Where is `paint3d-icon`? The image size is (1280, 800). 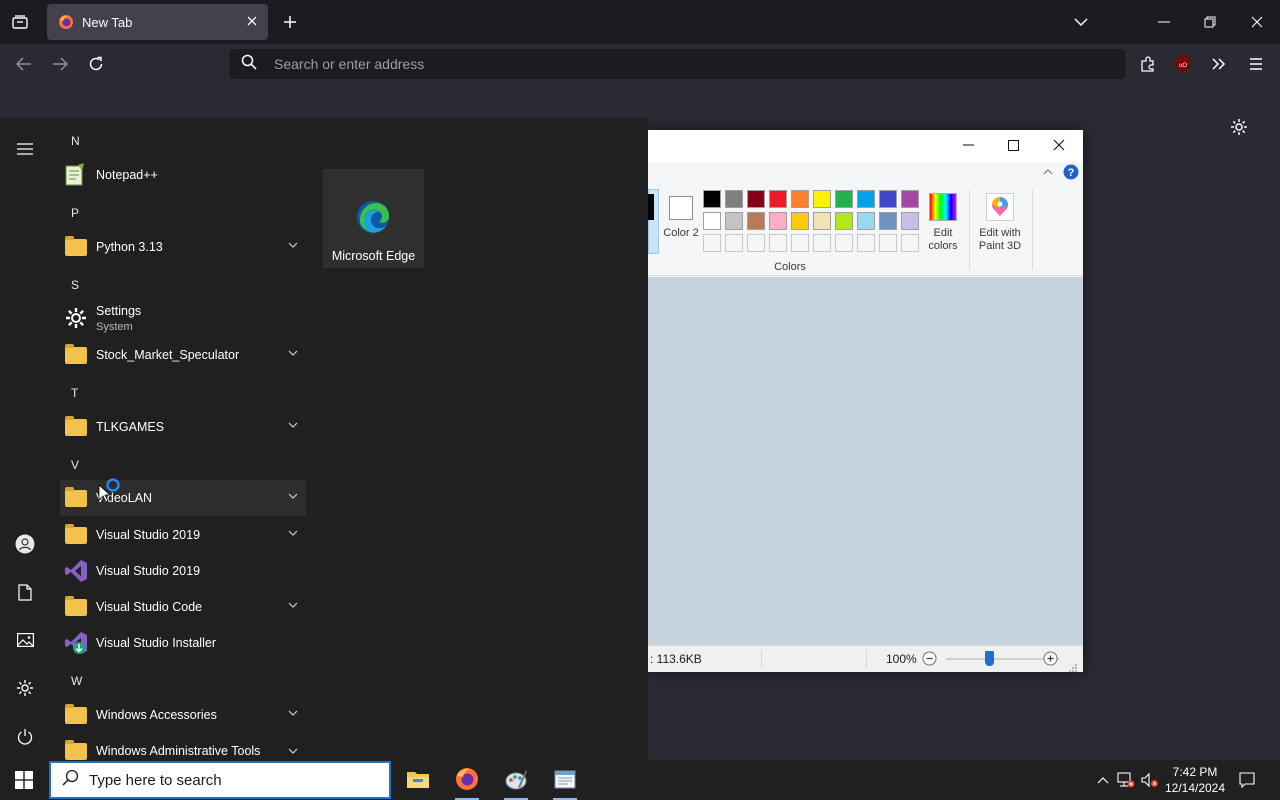
paint3d-icon is located at coordinates (1000, 207).